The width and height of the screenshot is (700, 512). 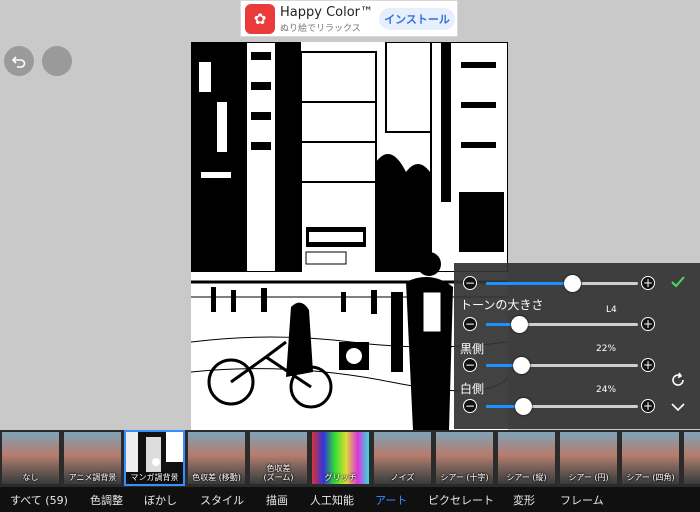 What do you see at coordinates (582, 500) in the screenshot?
I see `tab-frame: フレーム` at bounding box center [582, 500].